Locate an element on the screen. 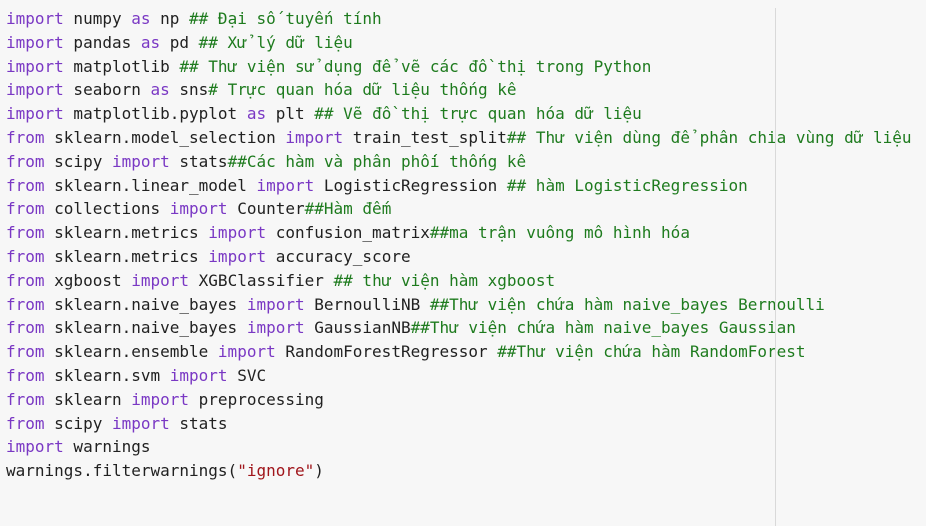 Image resolution: width=926 pixels, height=526 pixels. code-token: seaborn is located at coordinates (107, 90).